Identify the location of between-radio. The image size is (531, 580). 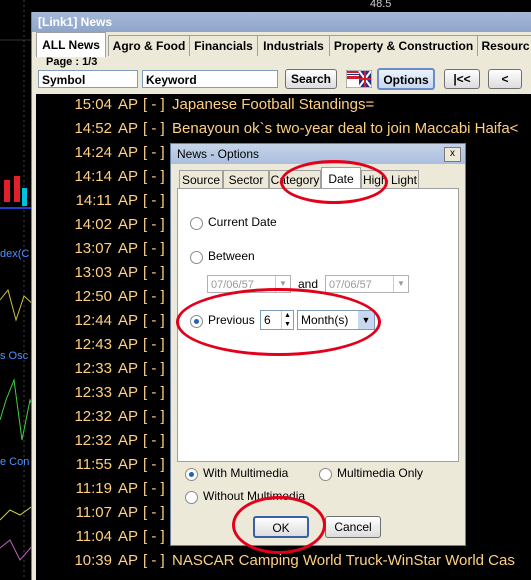
(196, 257).